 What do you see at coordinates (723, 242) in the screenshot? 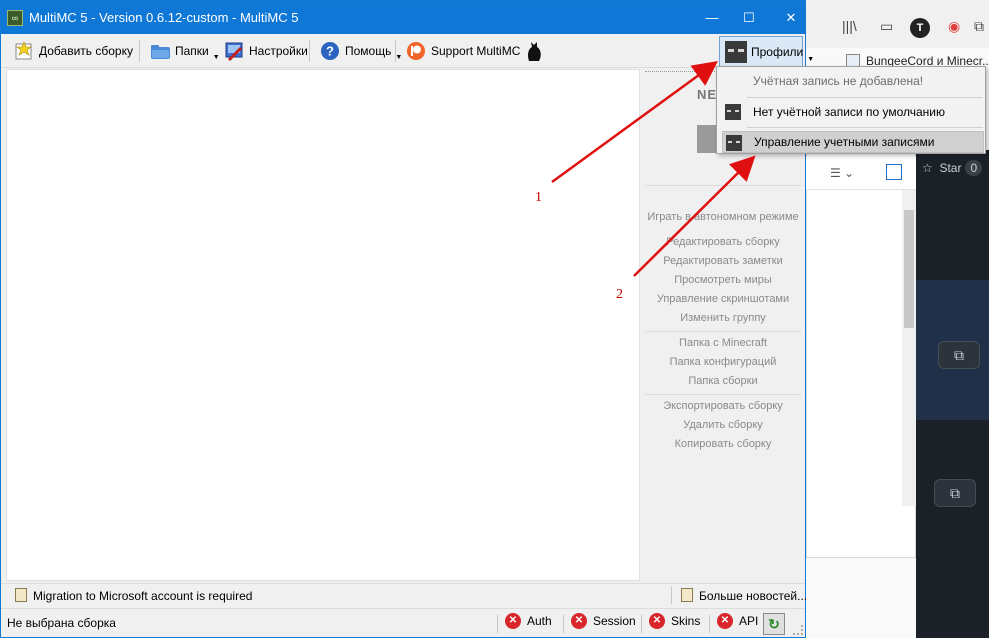
I see `instance-action: Редактировать сборку` at bounding box center [723, 242].